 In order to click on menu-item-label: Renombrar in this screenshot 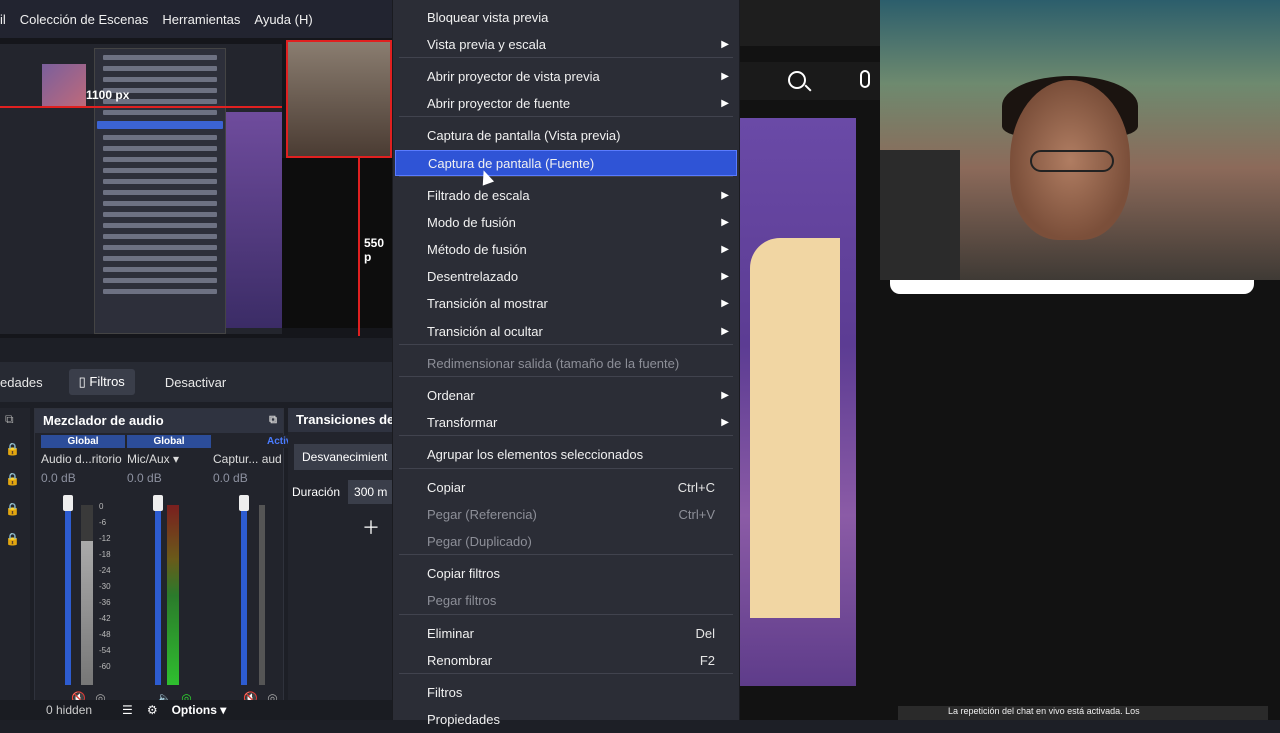, I will do `click(460, 660)`.